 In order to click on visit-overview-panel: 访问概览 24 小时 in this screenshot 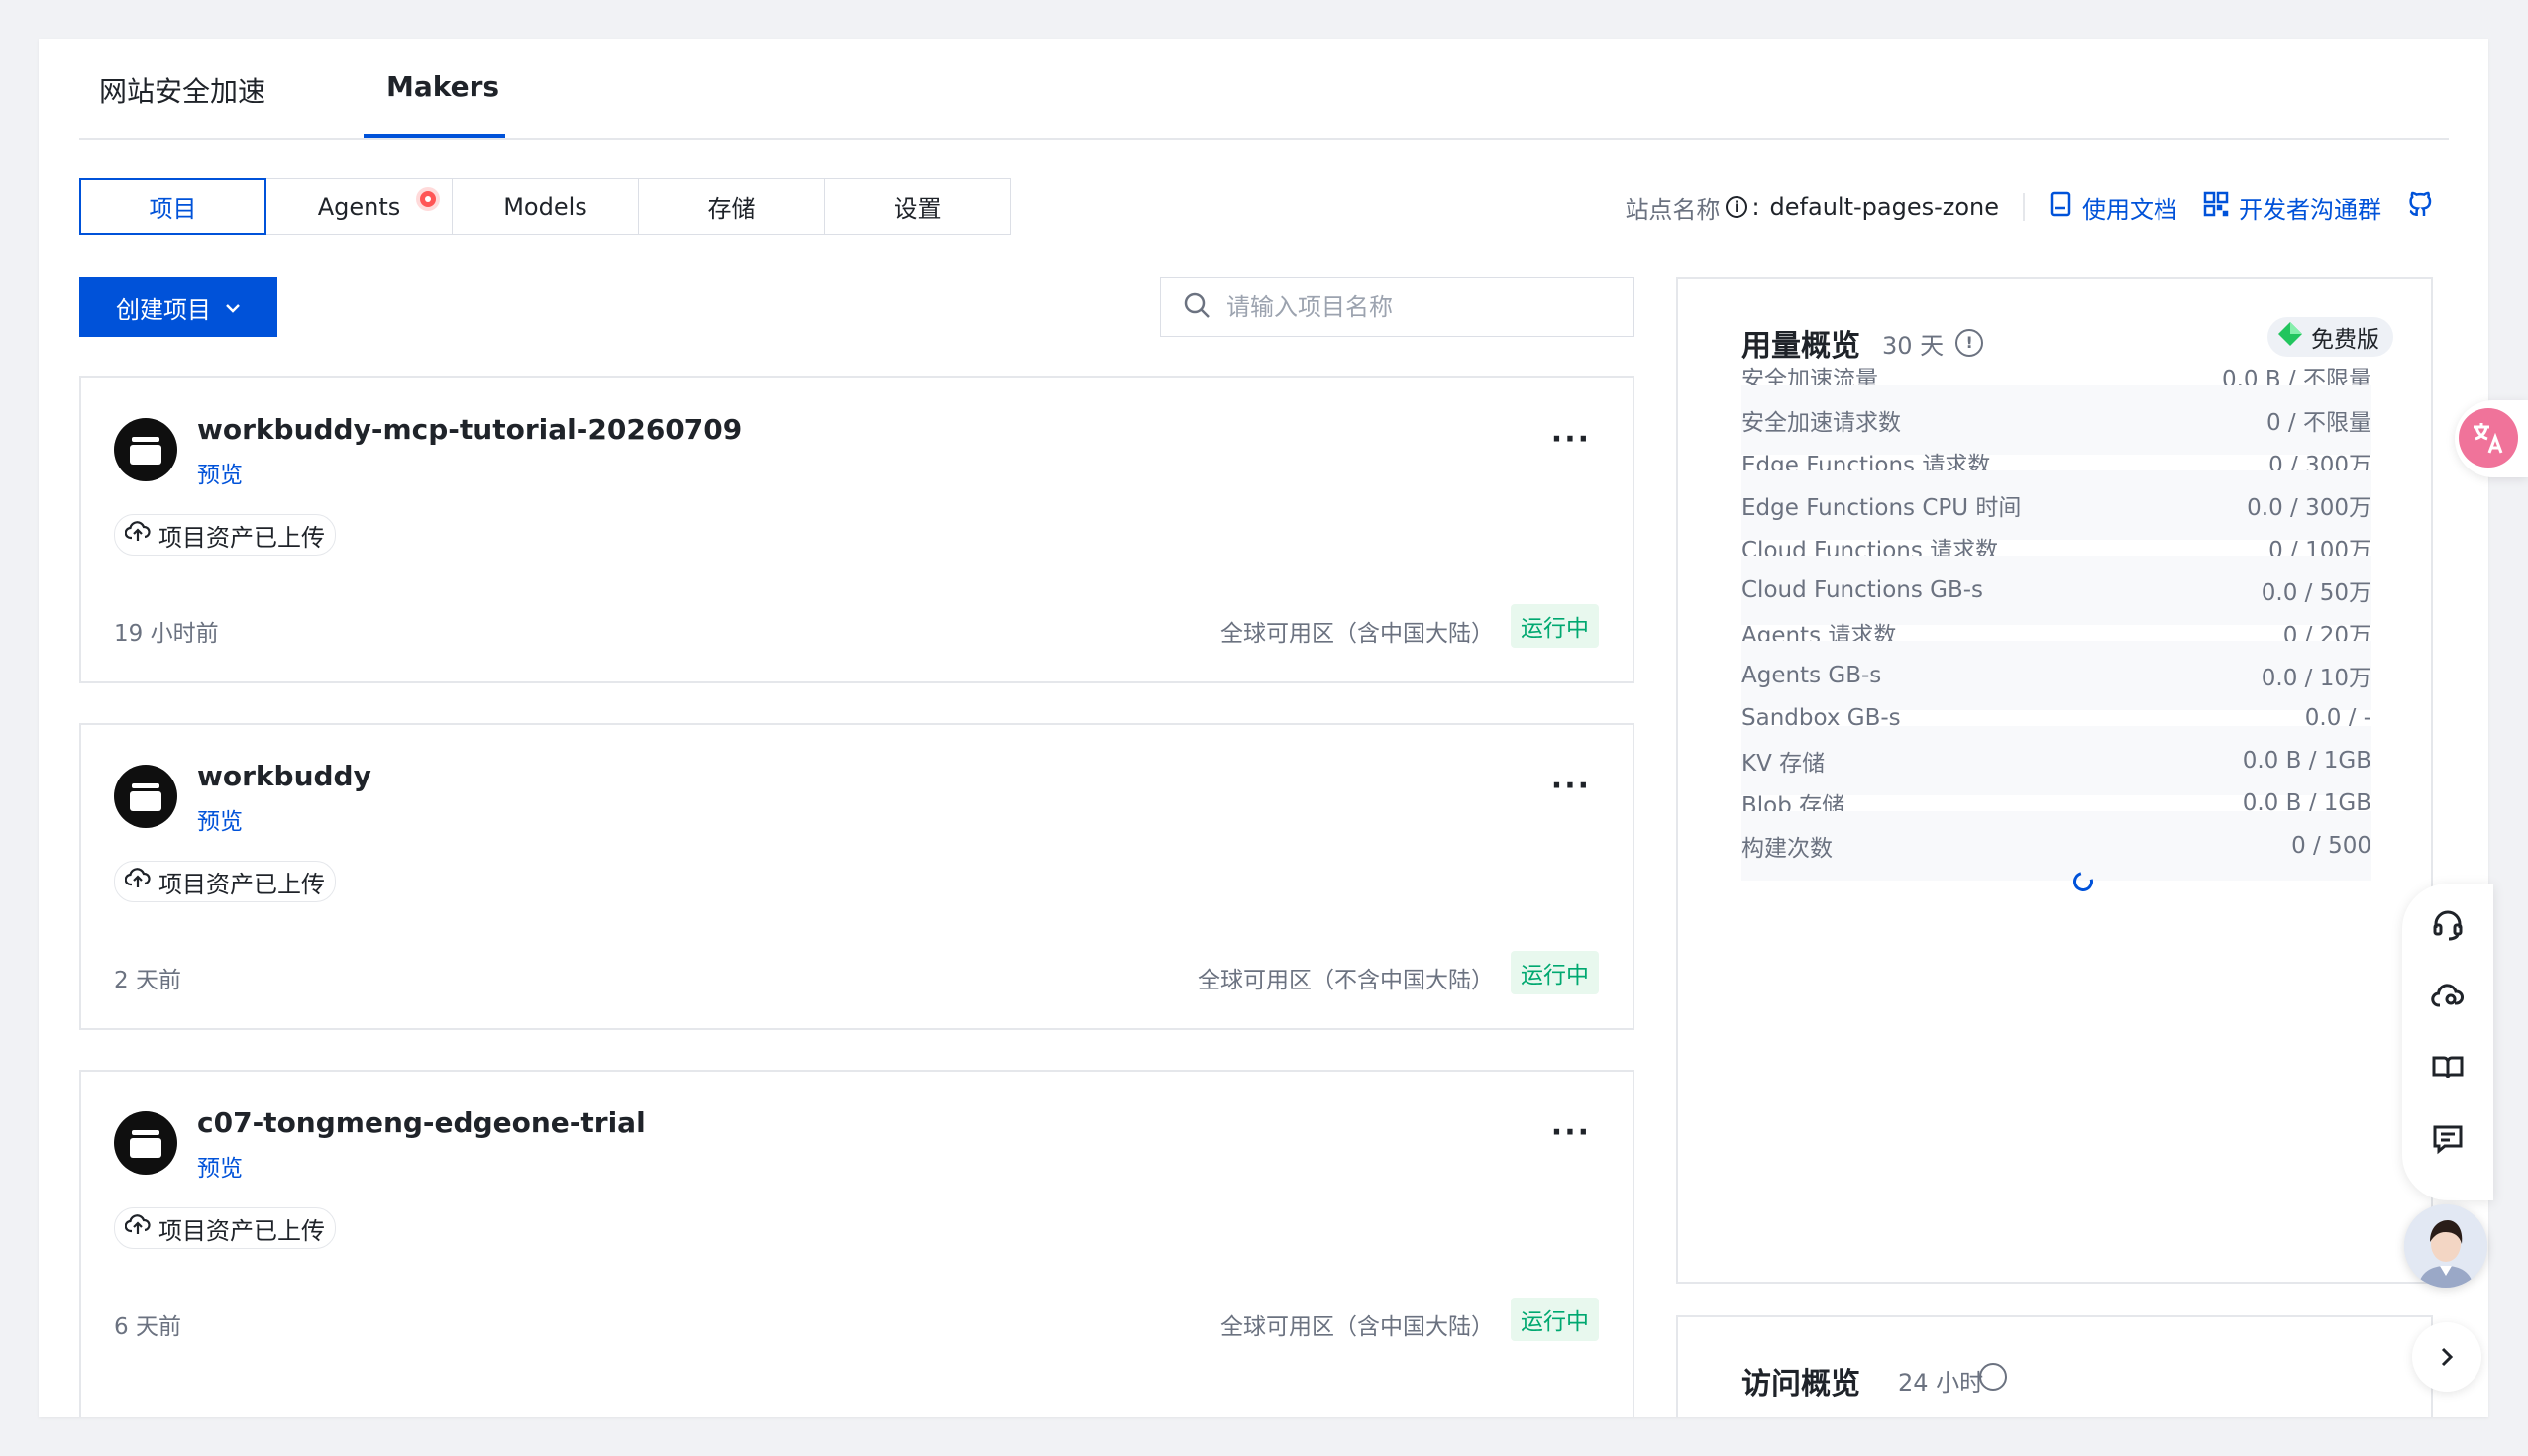, I will do `click(2054, 1366)`.